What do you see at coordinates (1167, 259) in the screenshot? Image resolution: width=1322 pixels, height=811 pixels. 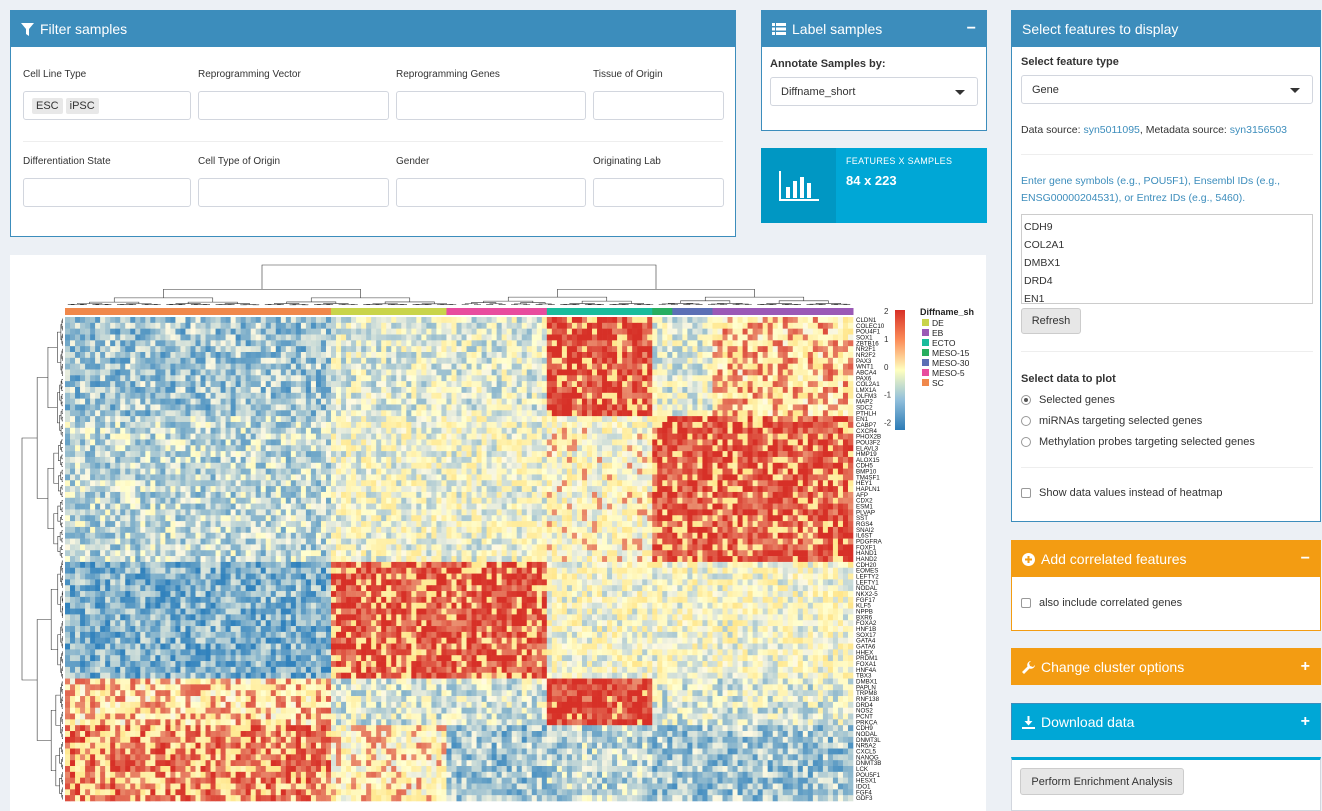 I see `gene-textarea: CDH9 COL2A1 DMBX1 DRD4 EN1` at bounding box center [1167, 259].